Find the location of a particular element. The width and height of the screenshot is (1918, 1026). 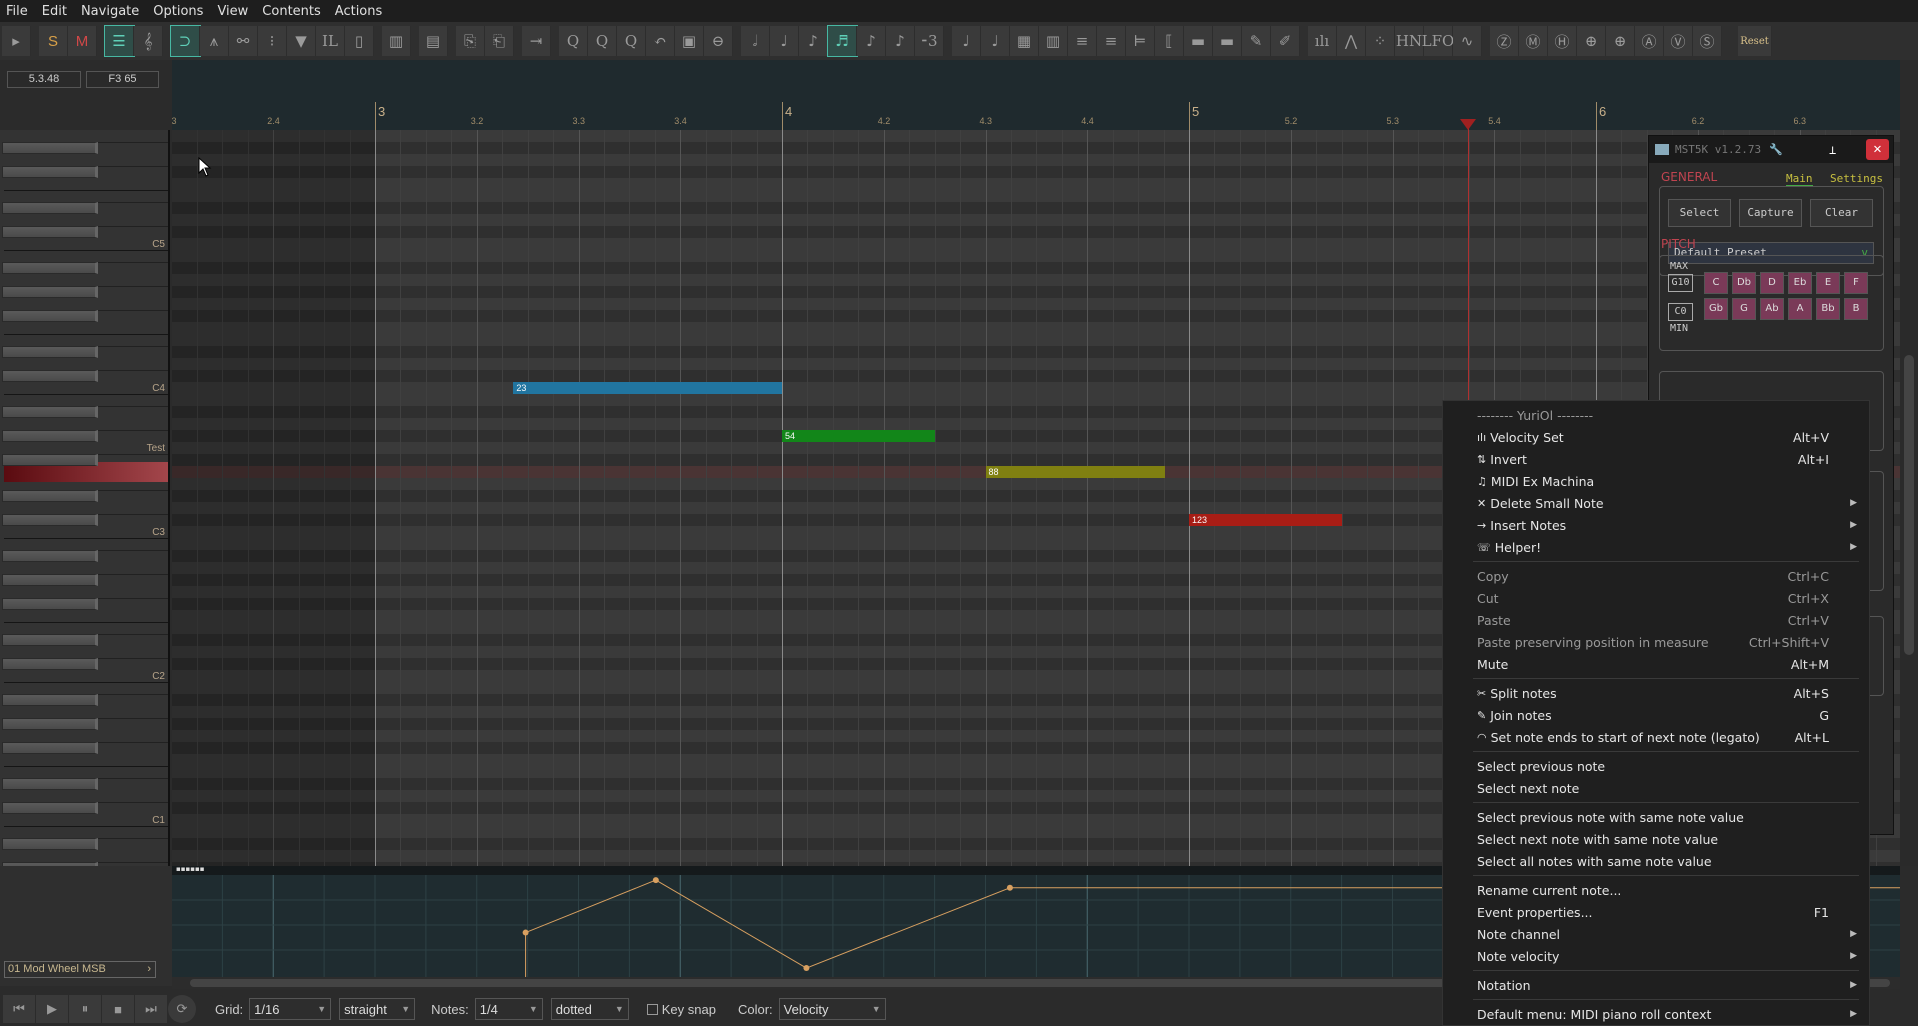

edit-cursor-marker is located at coordinates (1468, 124).